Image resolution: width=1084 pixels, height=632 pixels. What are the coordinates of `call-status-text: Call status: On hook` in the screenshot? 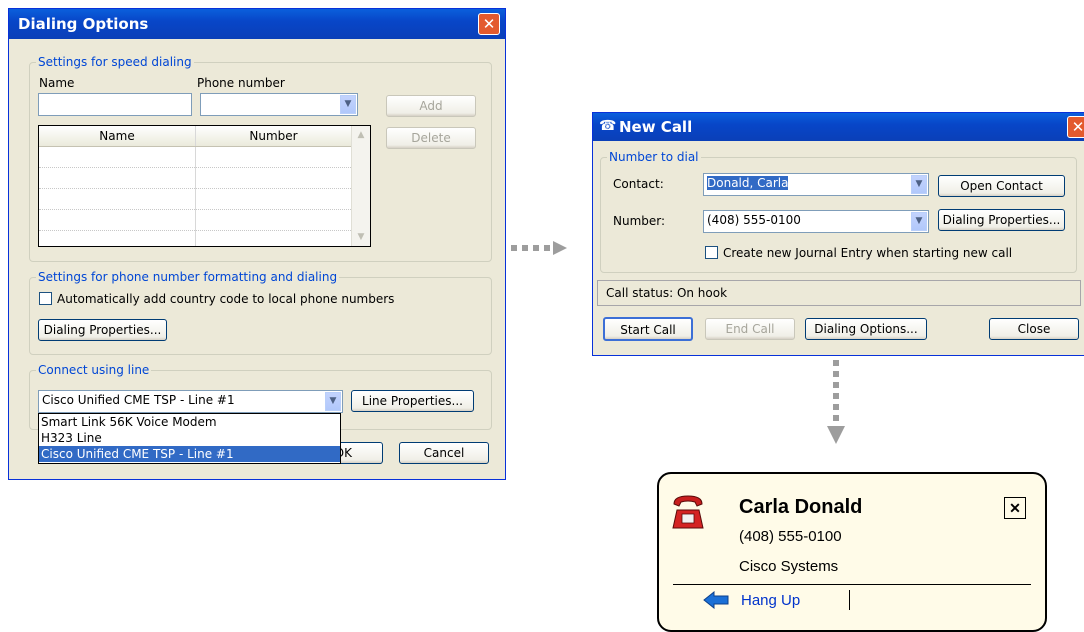 It's located at (667, 293).